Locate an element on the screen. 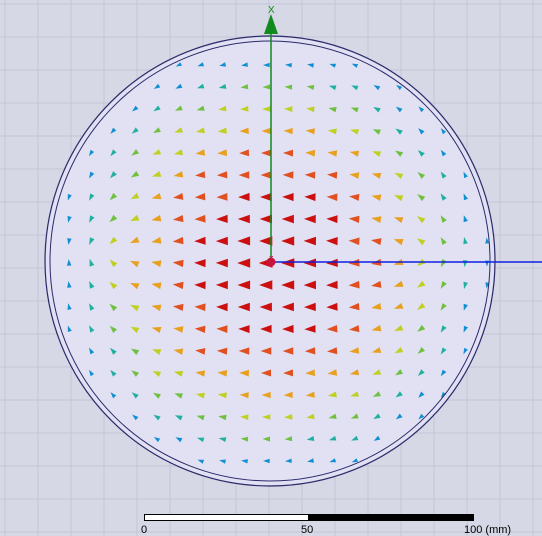  z-axis-label: Z is located at coordinates (271, 259).